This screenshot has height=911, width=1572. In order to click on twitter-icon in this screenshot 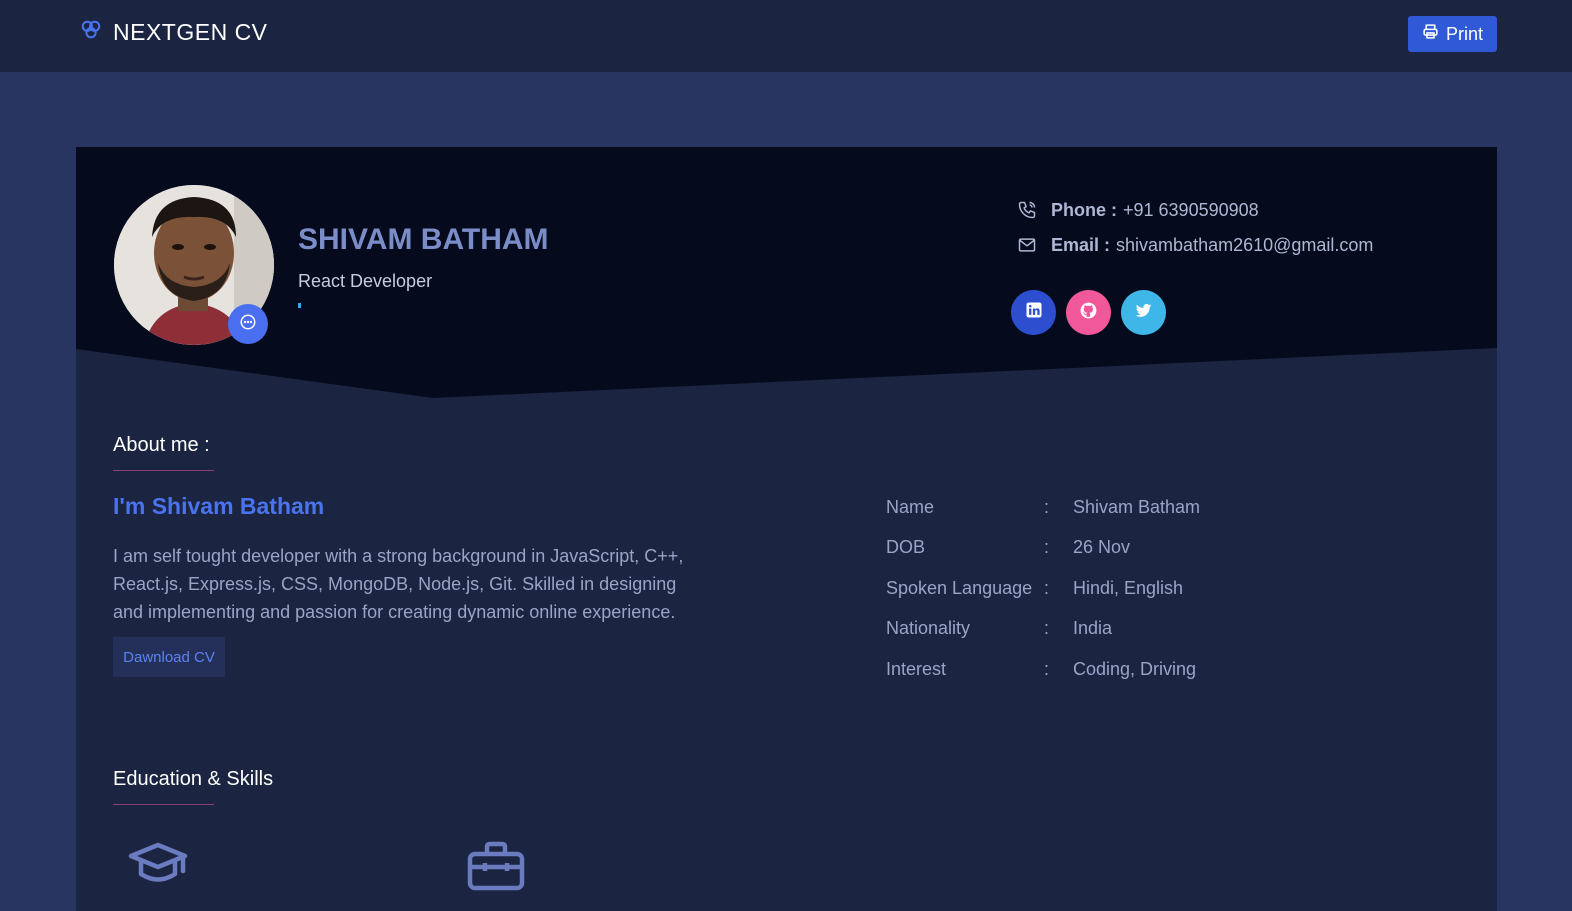, I will do `click(1143, 313)`.